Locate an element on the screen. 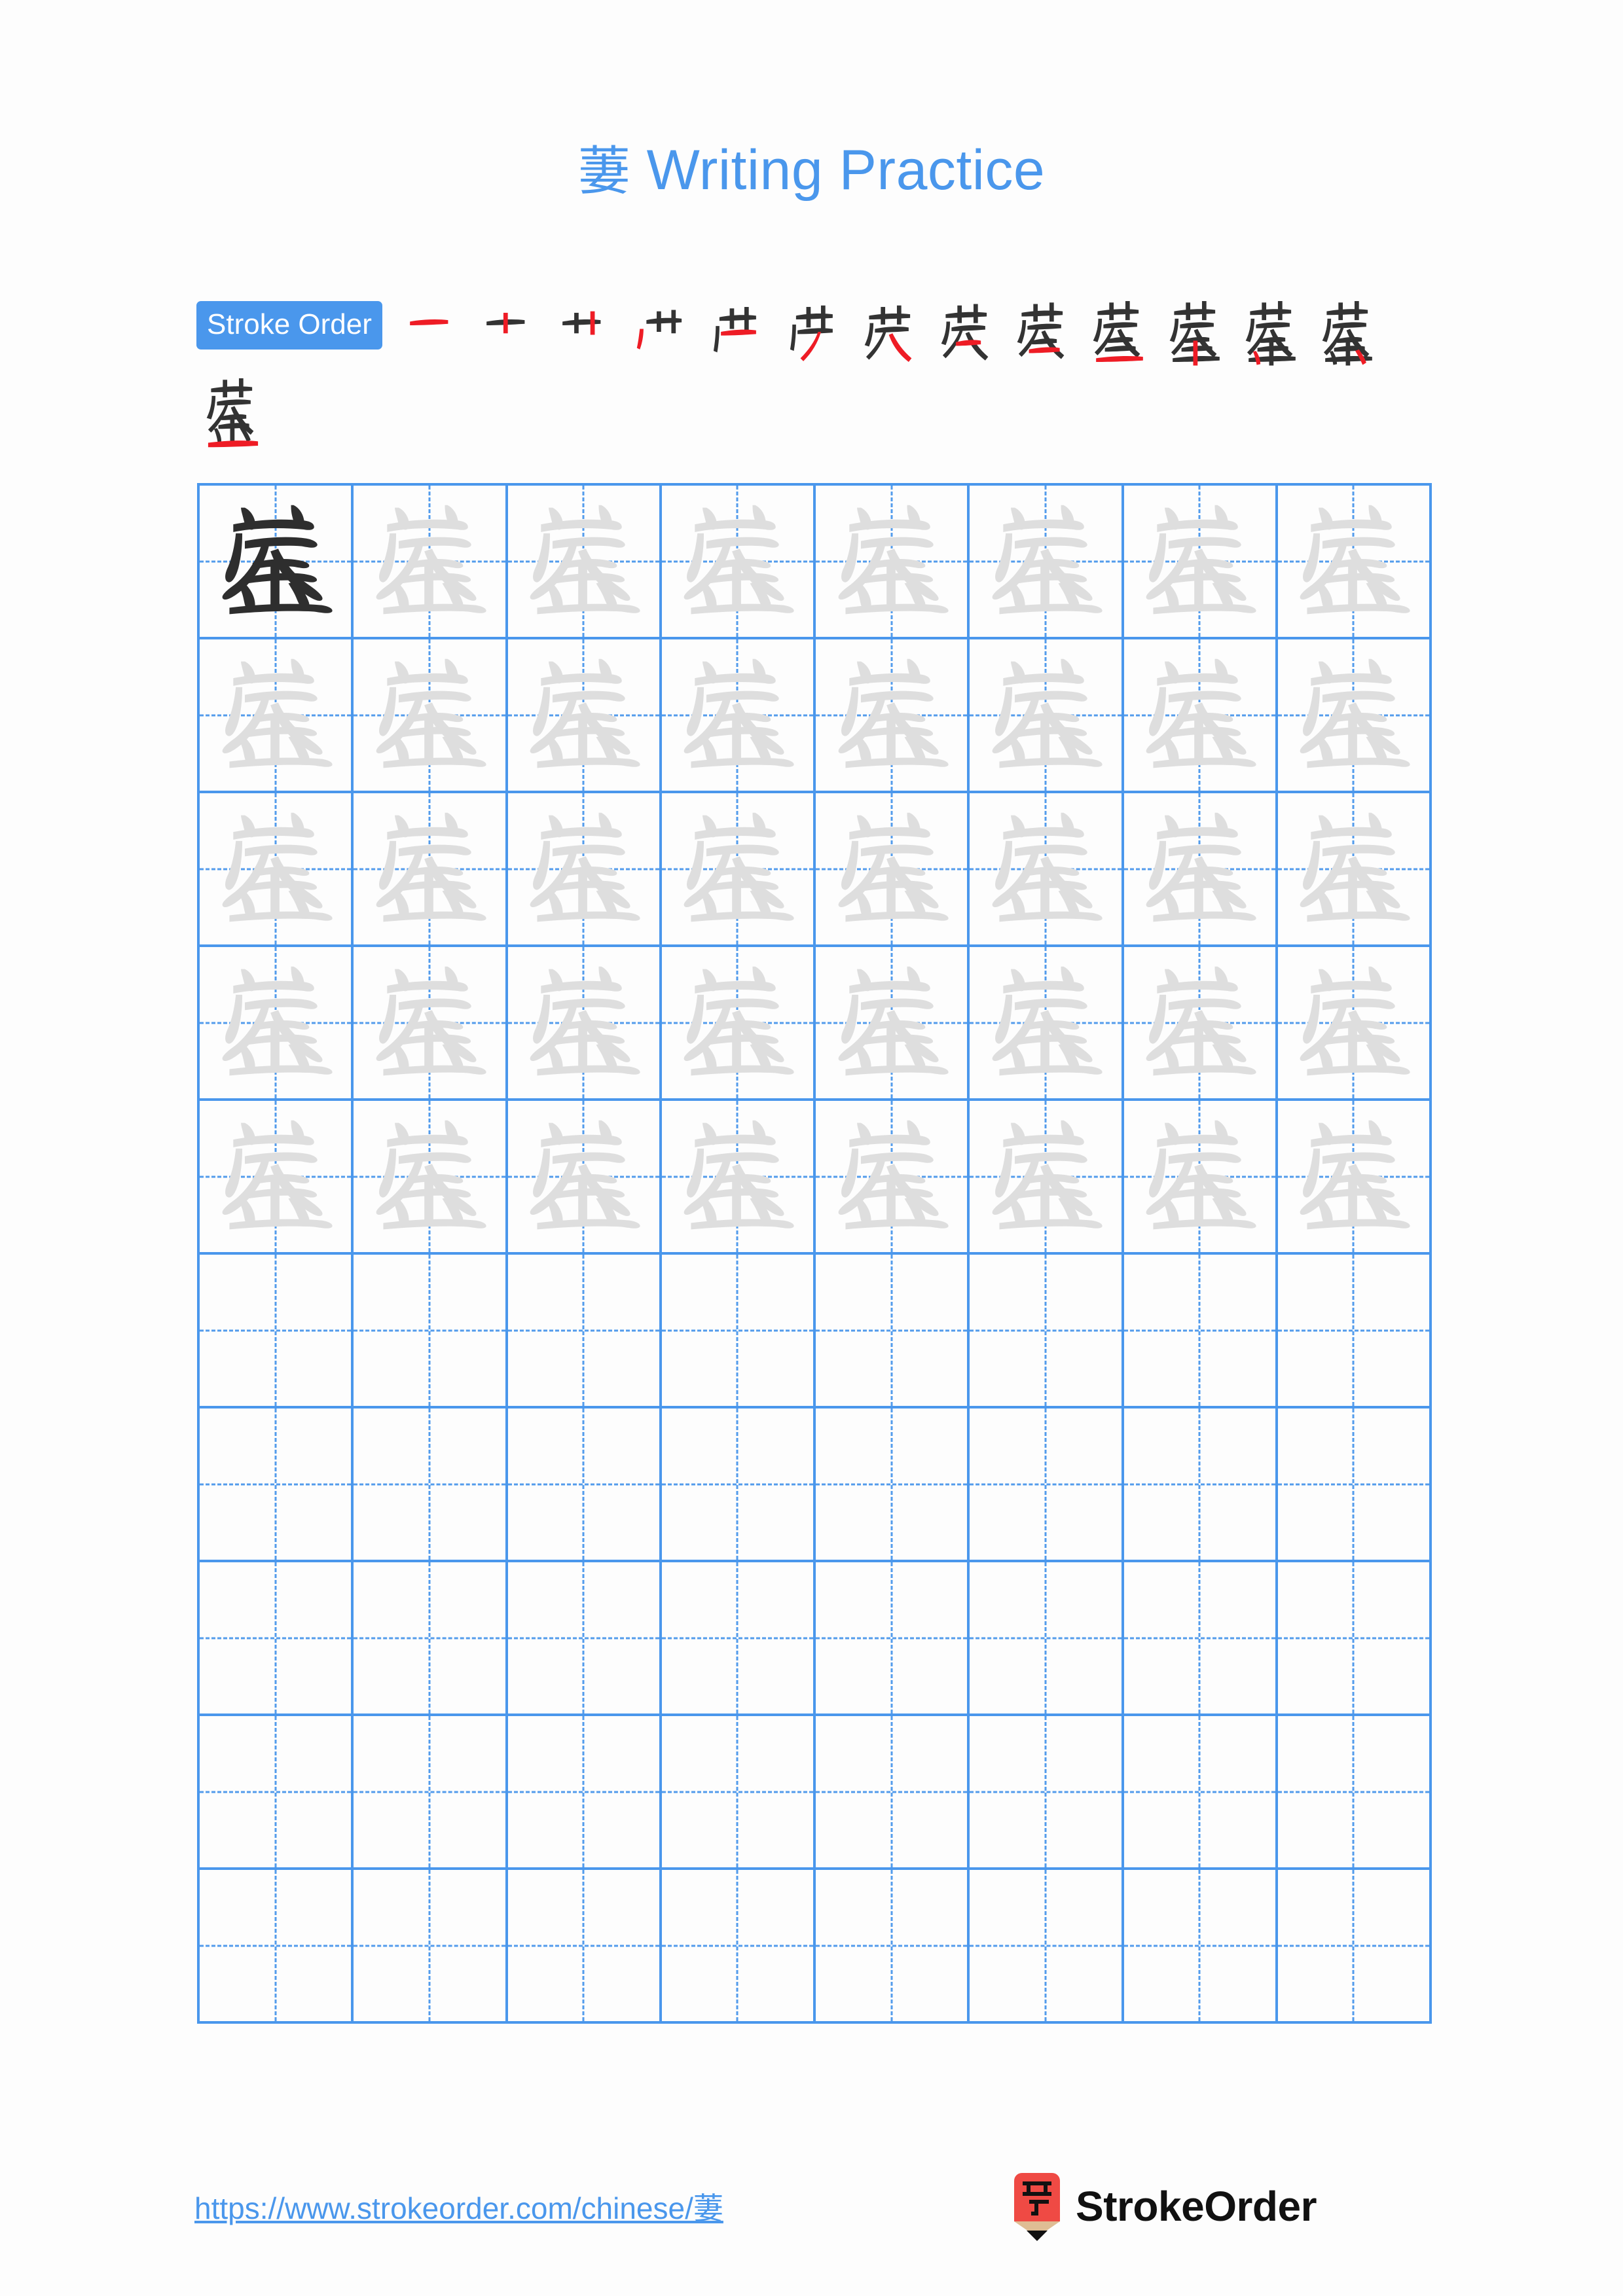 The height and width of the screenshot is (2296, 1623). stroke-order-row-1: Stroke Order is located at coordinates (818, 338).